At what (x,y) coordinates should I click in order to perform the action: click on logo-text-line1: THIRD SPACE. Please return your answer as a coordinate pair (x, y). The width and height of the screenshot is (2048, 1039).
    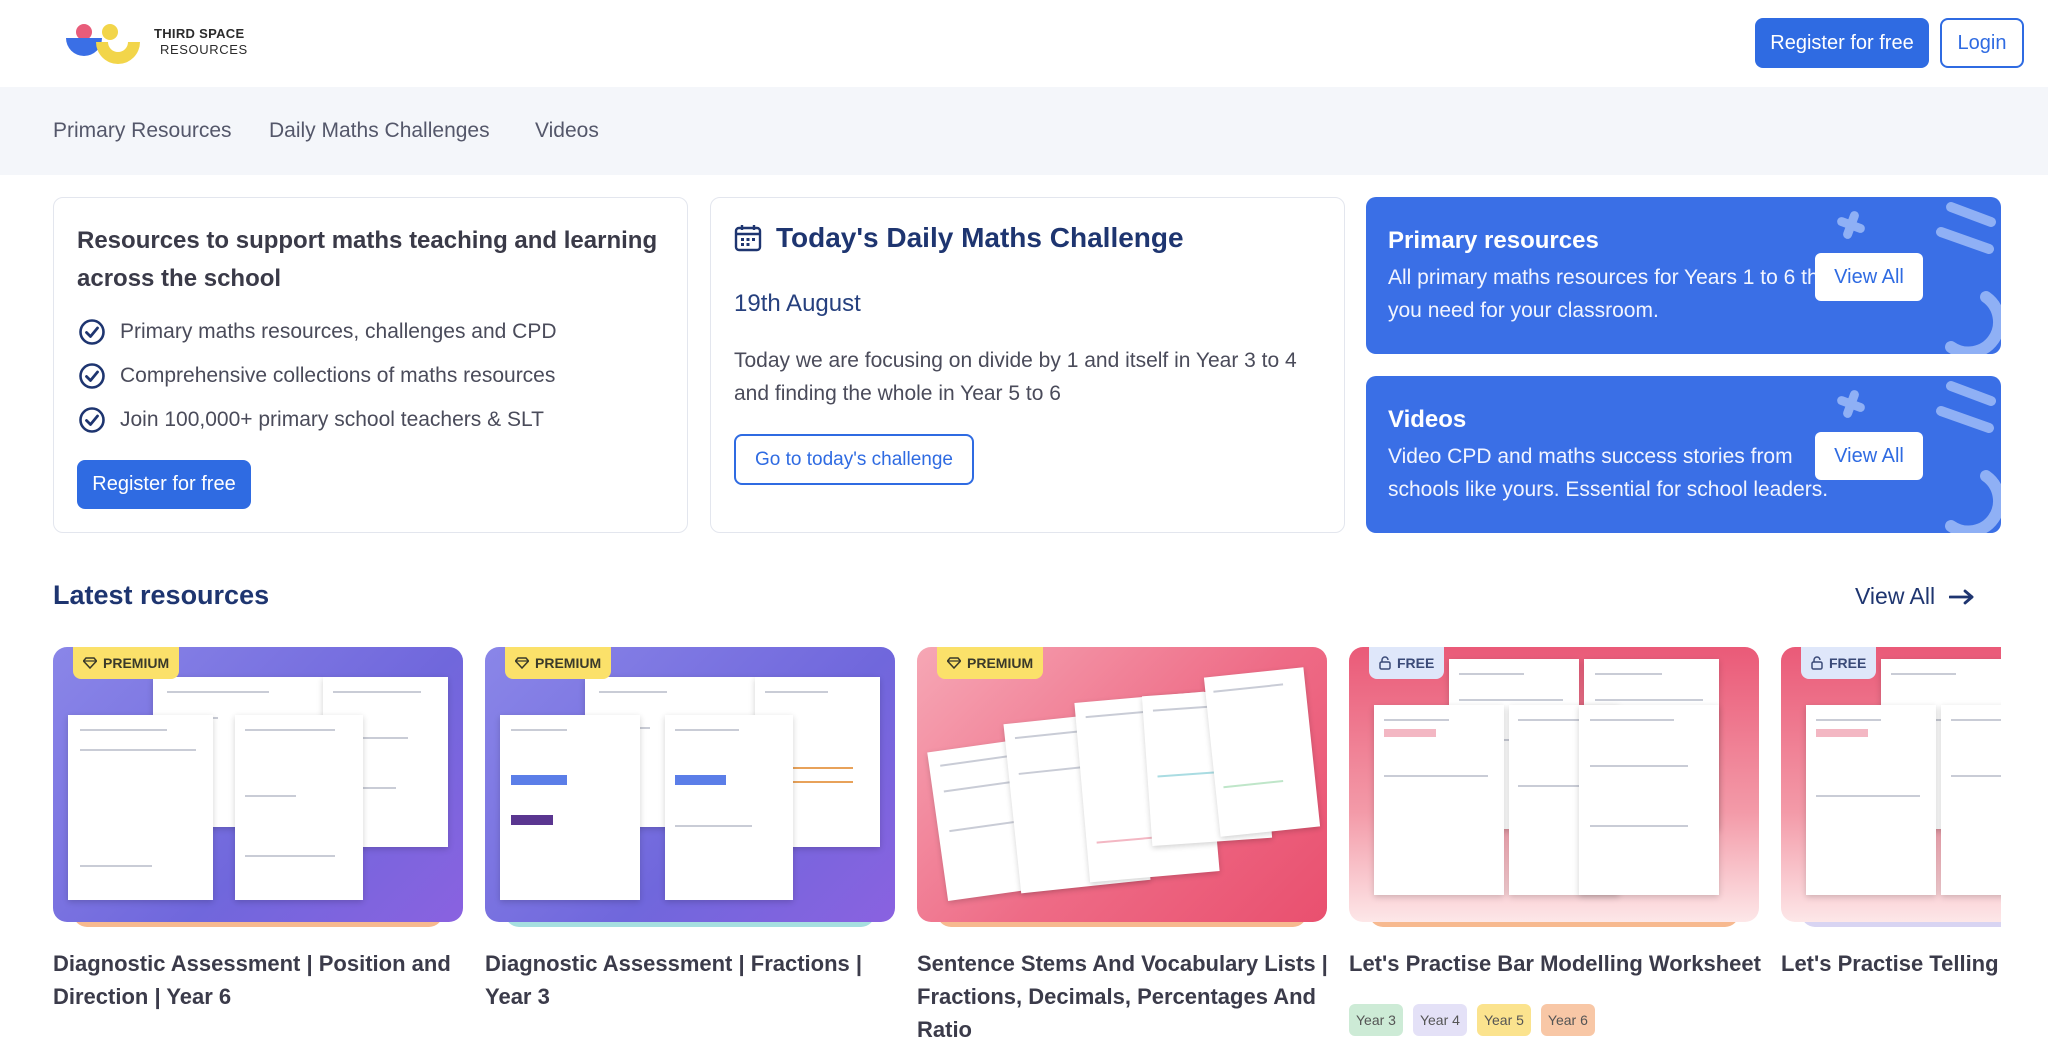
    Looking at the image, I should click on (199, 33).